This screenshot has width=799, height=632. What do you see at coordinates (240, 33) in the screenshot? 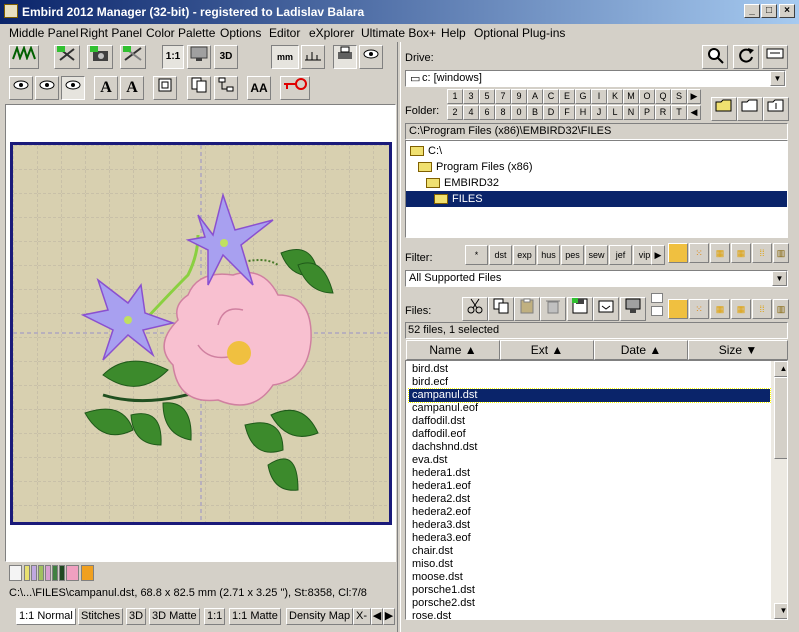
I see `menu-options: Options` at bounding box center [240, 33].